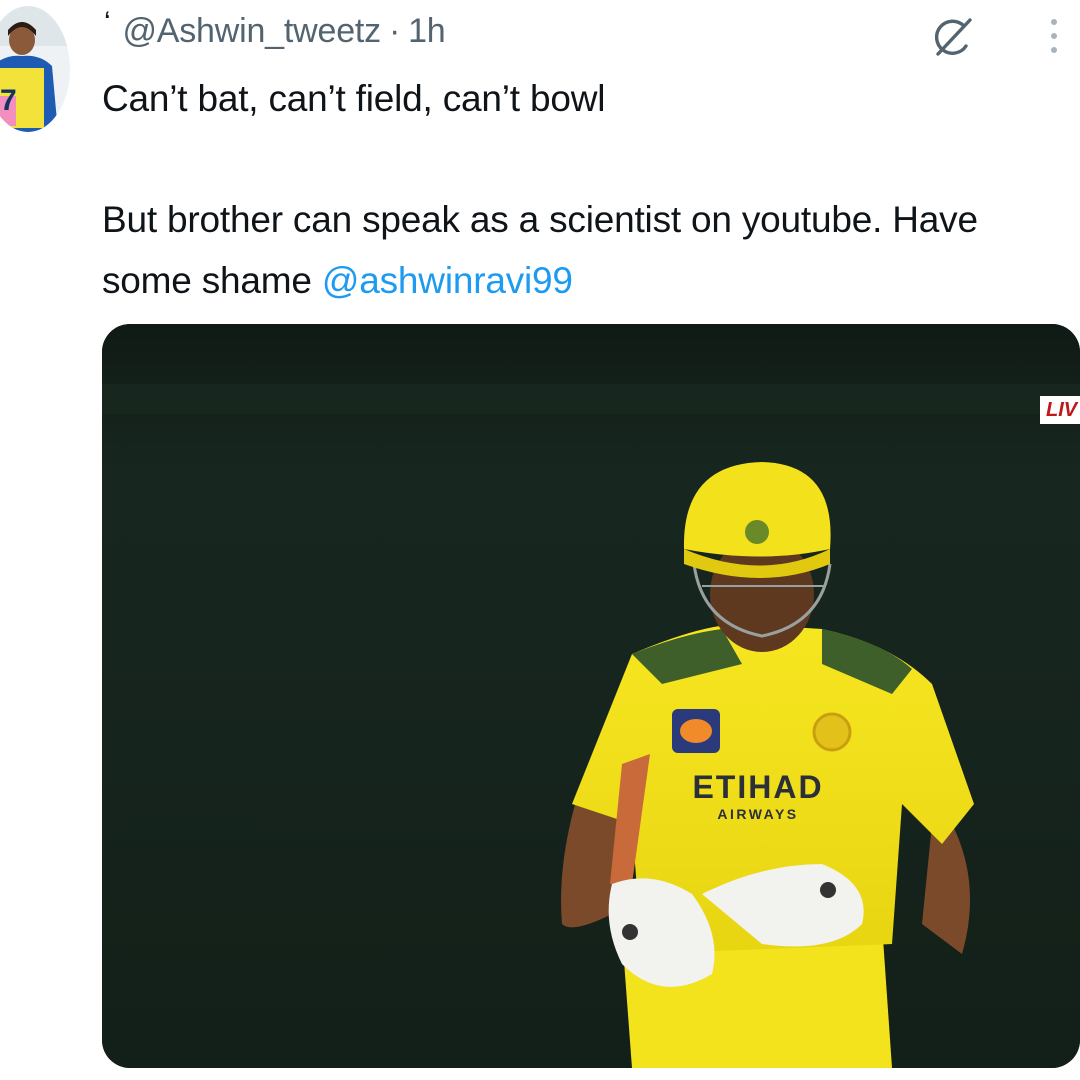 The image size is (1080, 1080). Describe the element at coordinates (251, 31) in the screenshot. I see `author-handle: @Ashwin_tweetz` at that location.